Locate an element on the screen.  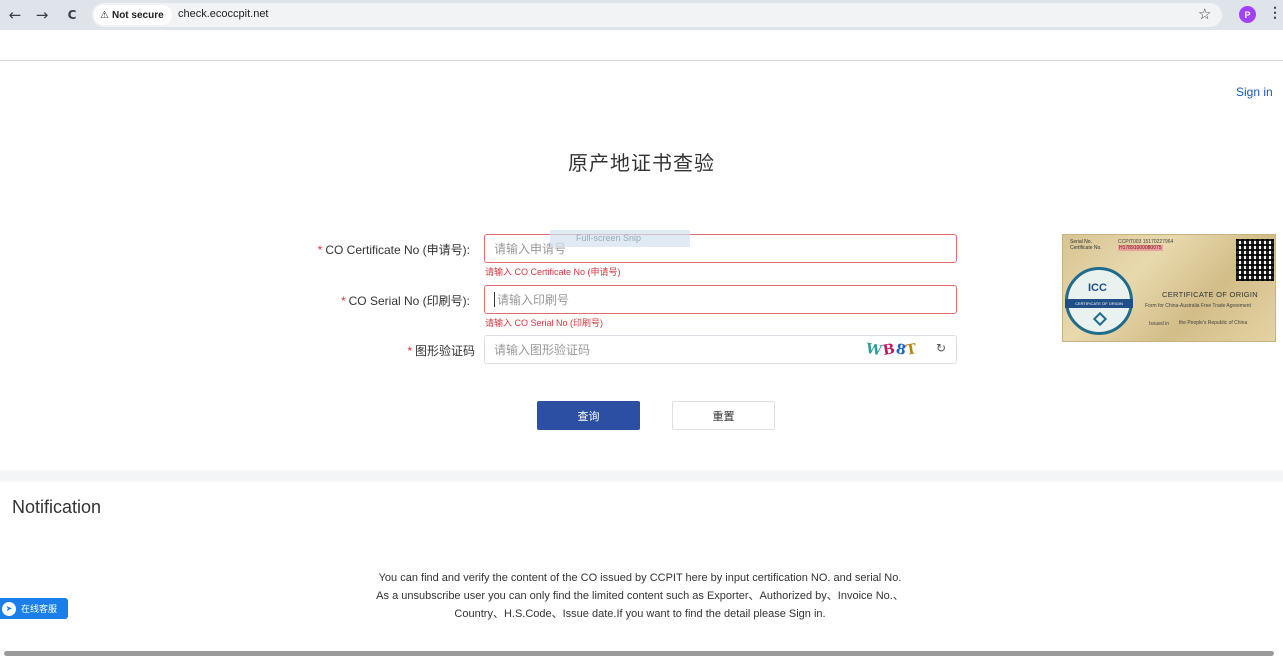
certificate-no-label-text: CO Certificate No (申请号): is located at coordinates (397, 250).